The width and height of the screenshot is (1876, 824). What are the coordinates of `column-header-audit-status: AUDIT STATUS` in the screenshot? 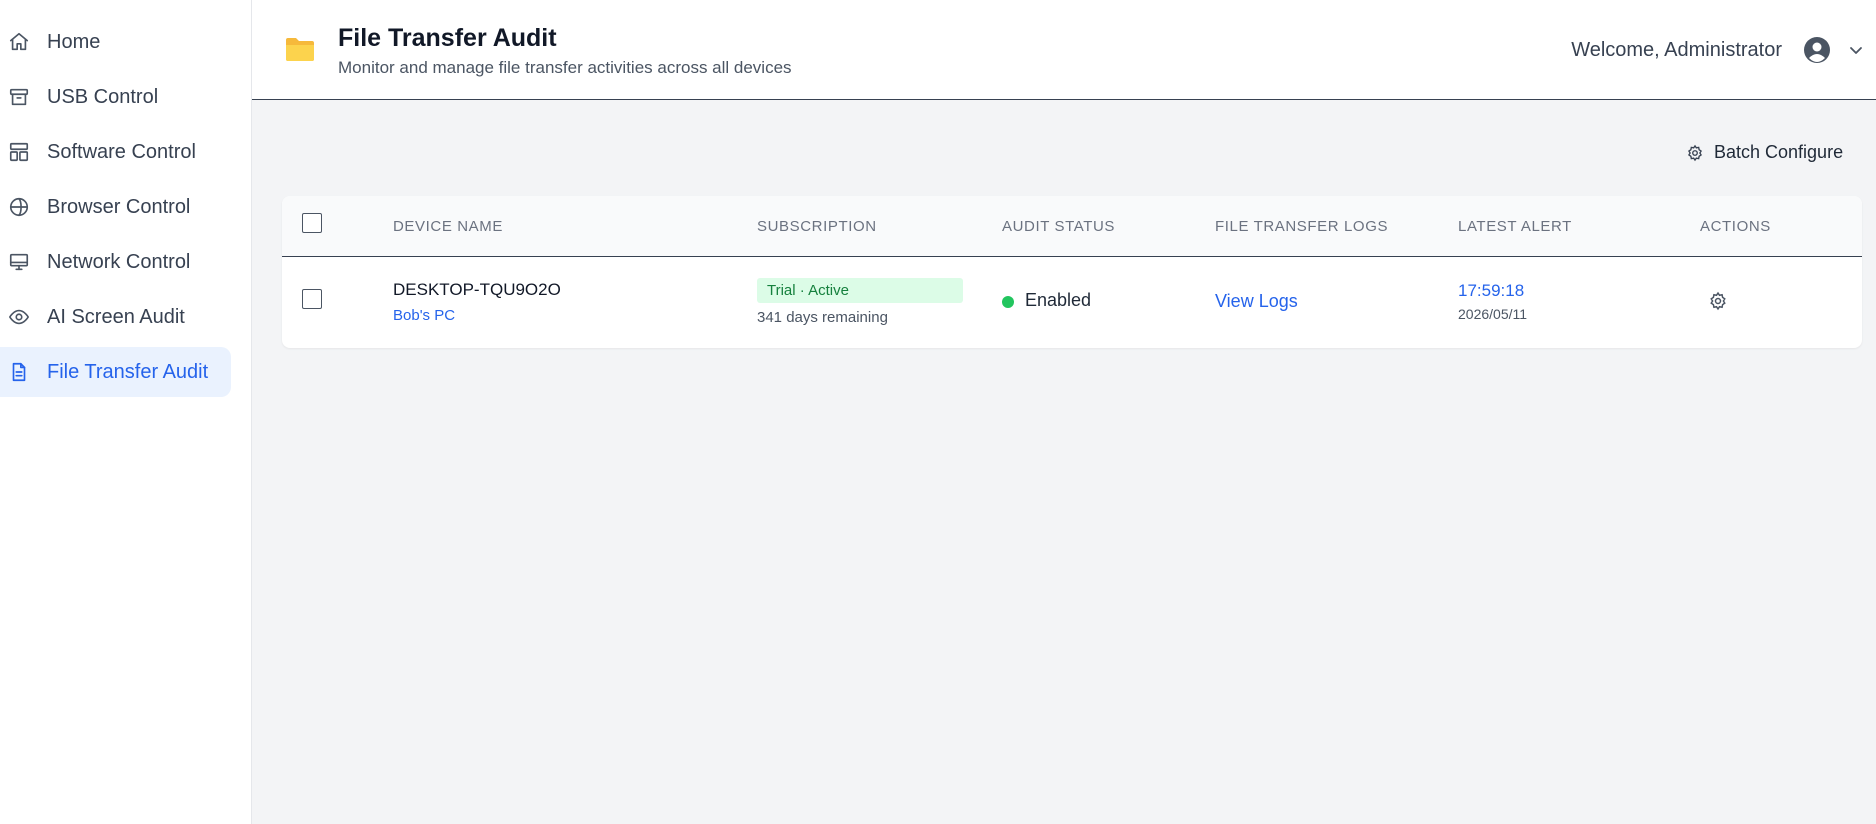 It's located at (1059, 226).